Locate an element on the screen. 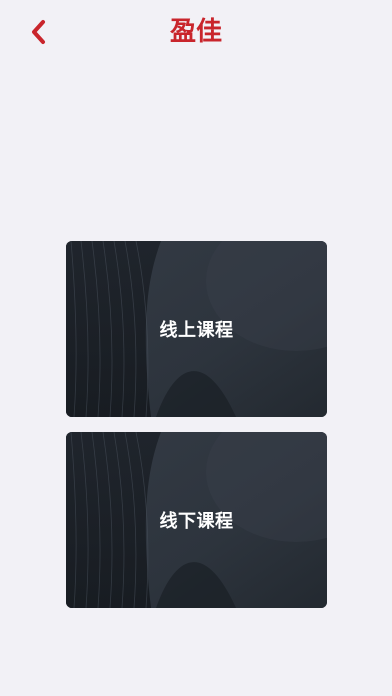 This screenshot has width=392, height=696. card-label: 线下课程 is located at coordinates (196, 521).